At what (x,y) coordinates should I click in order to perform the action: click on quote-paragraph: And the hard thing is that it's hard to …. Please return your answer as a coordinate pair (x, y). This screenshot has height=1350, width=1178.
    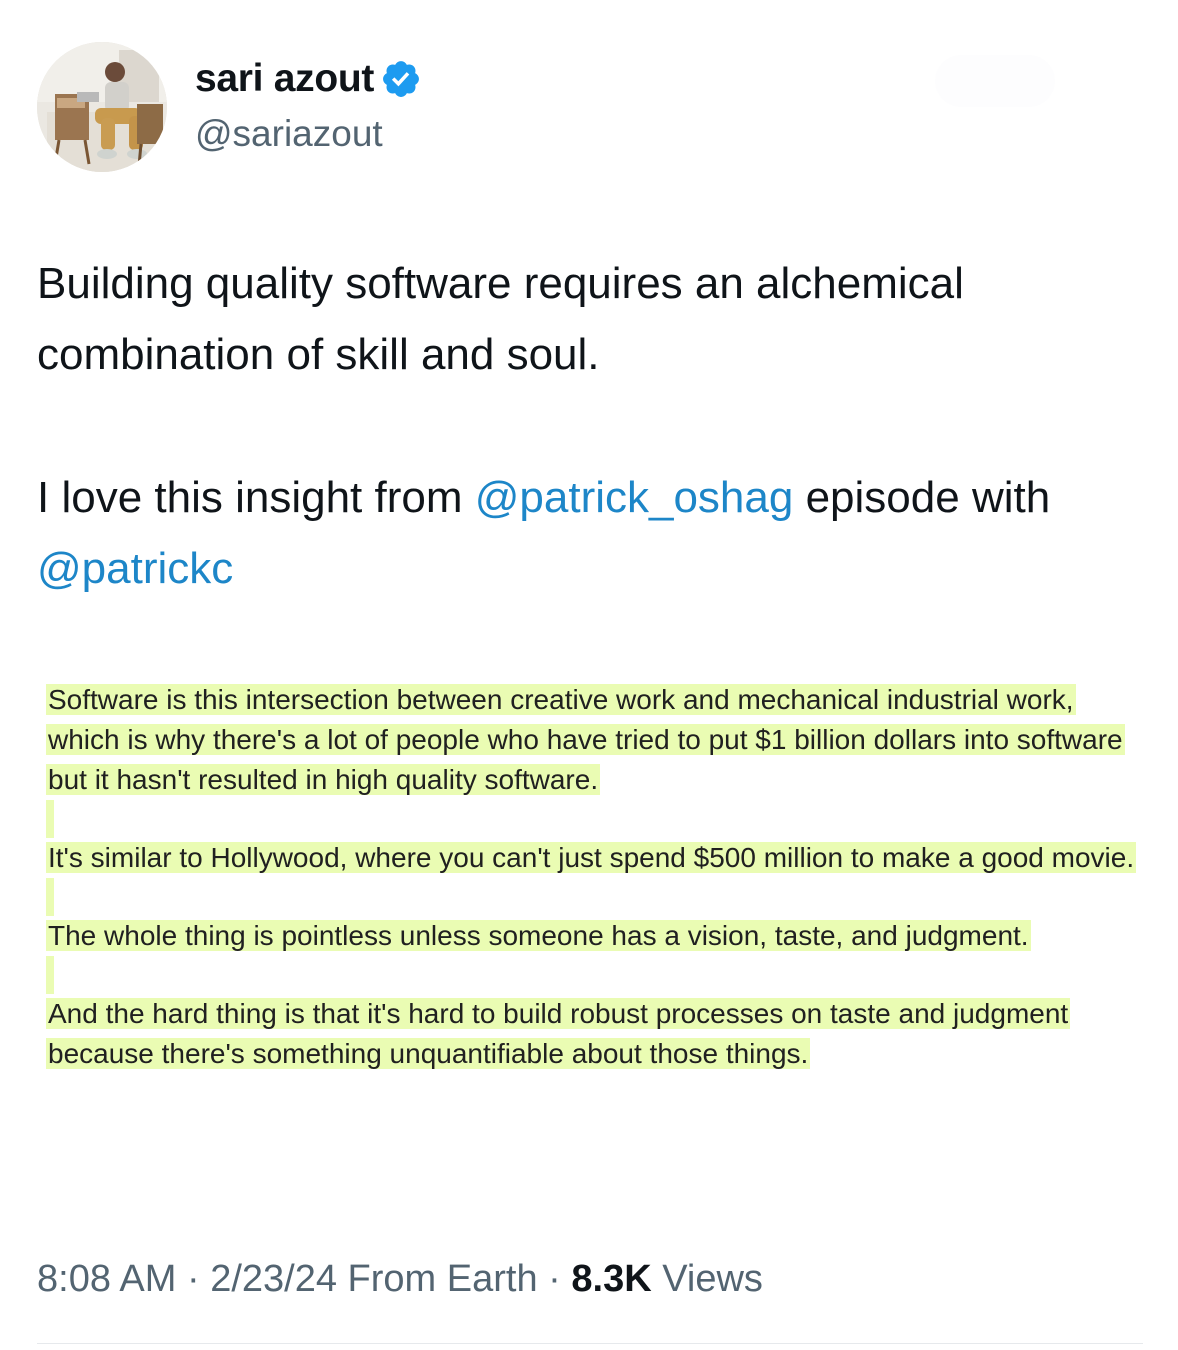
    Looking at the image, I should click on (596, 1034).